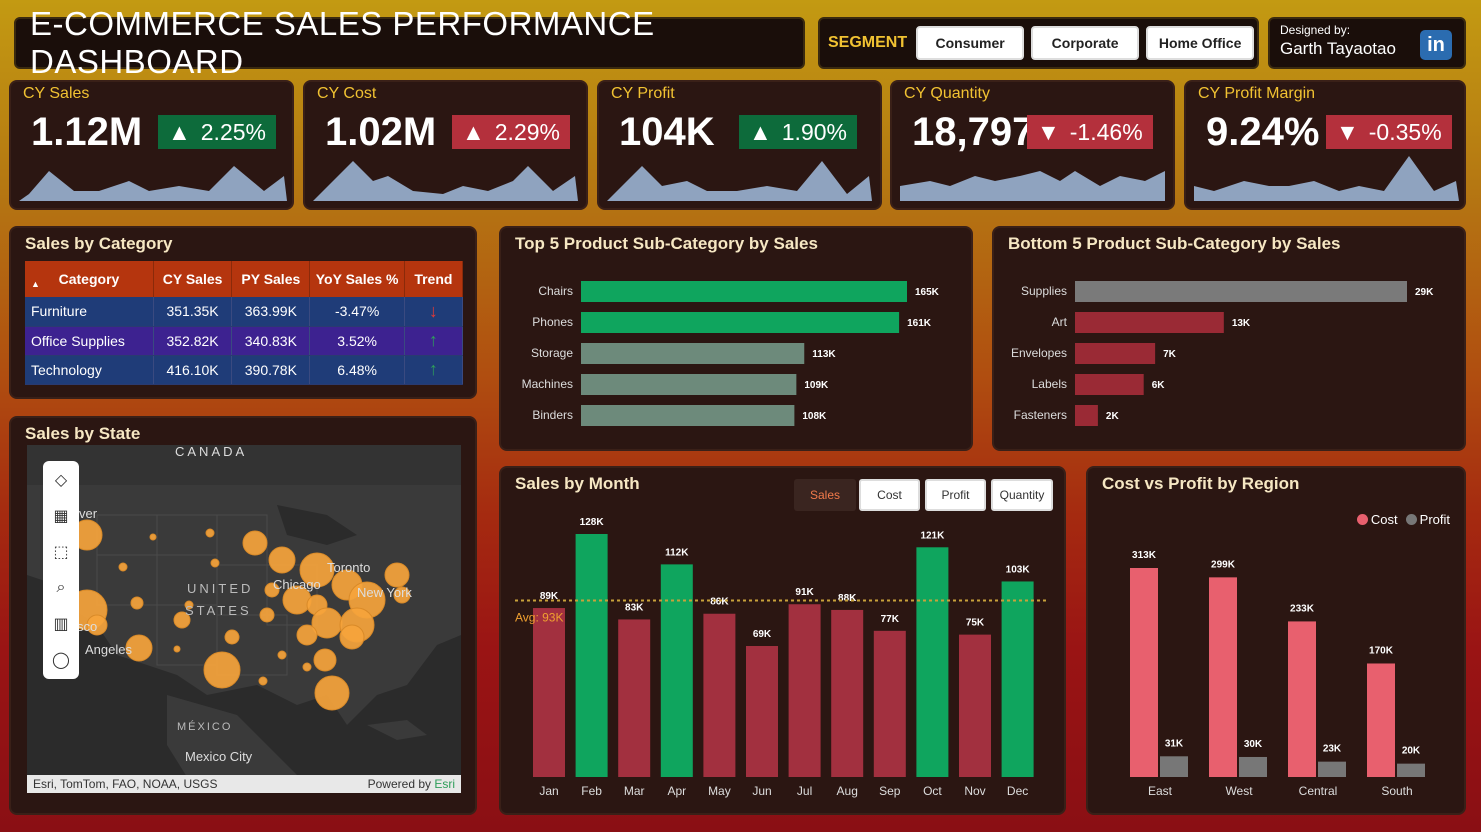 Image resolution: width=1481 pixels, height=832 pixels. I want to click on month-bar-jan, so click(549, 692).